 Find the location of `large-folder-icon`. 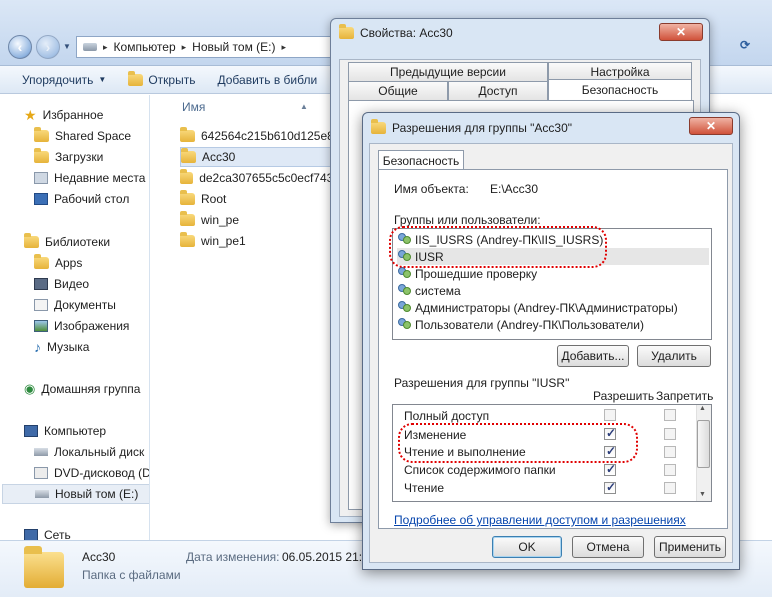

large-folder-icon is located at coordinates (44, 568).